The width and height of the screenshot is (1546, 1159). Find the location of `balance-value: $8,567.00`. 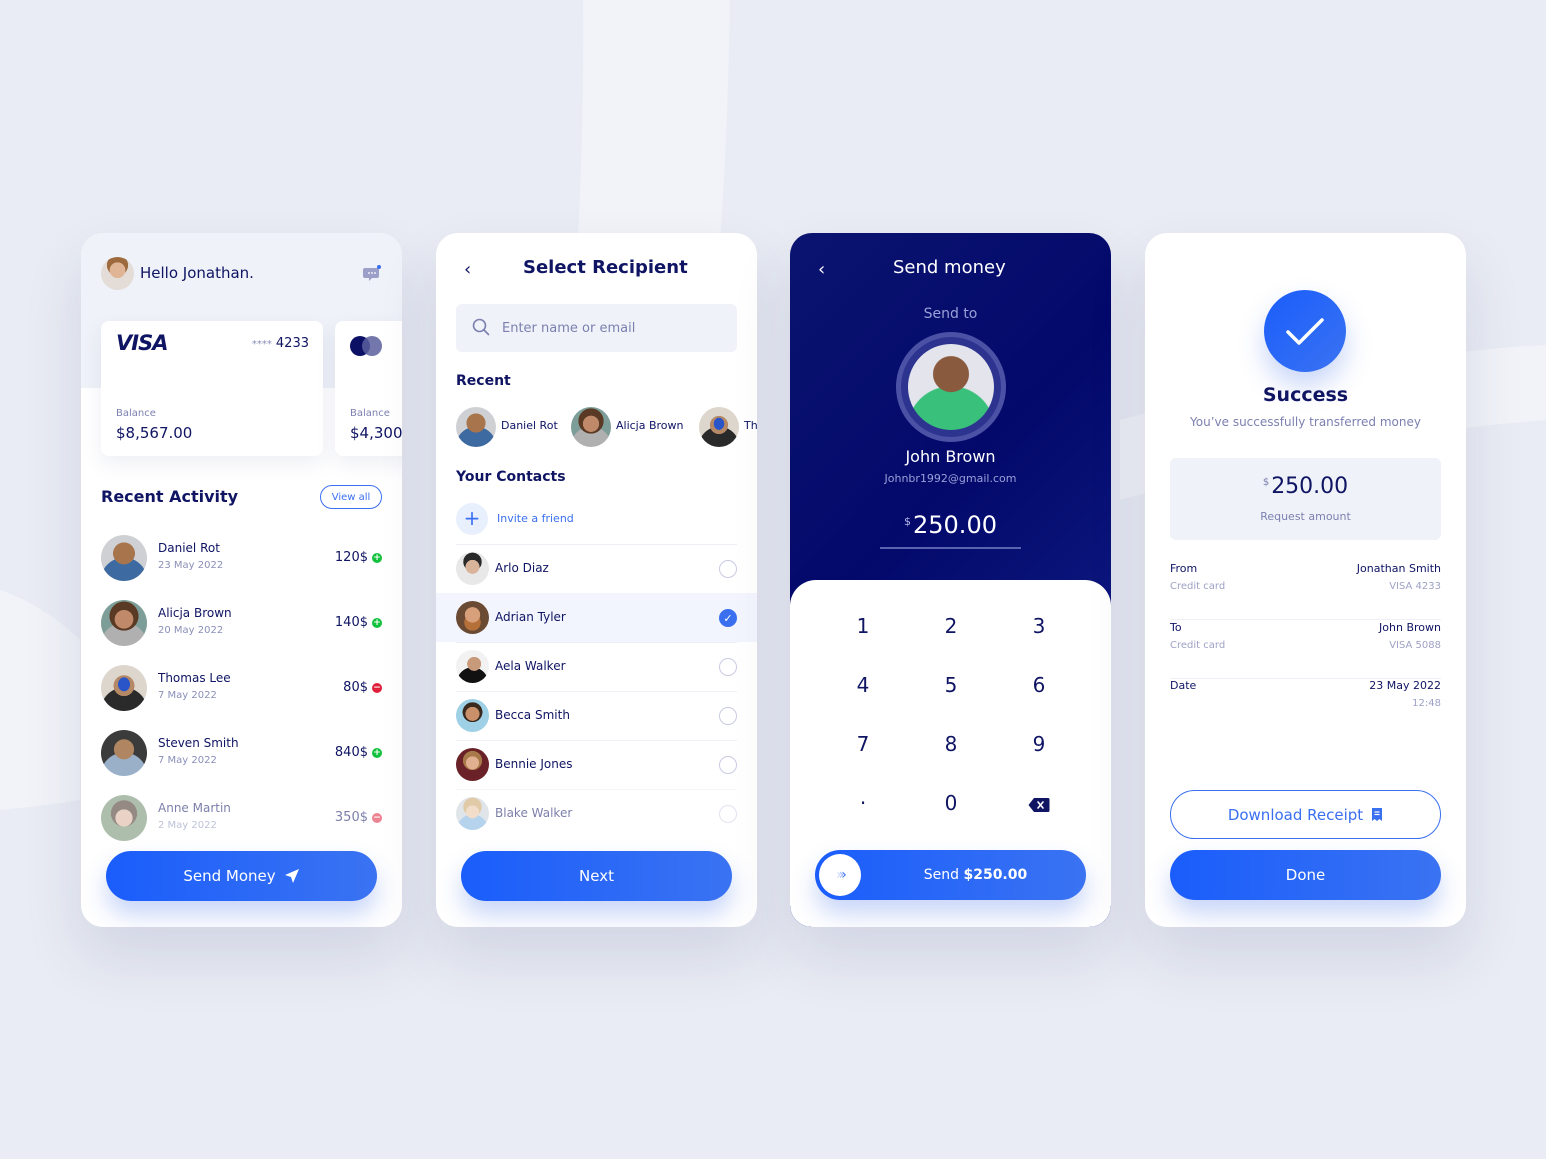

balance-value: $8,567.00 is located at coordinates (154, 433).